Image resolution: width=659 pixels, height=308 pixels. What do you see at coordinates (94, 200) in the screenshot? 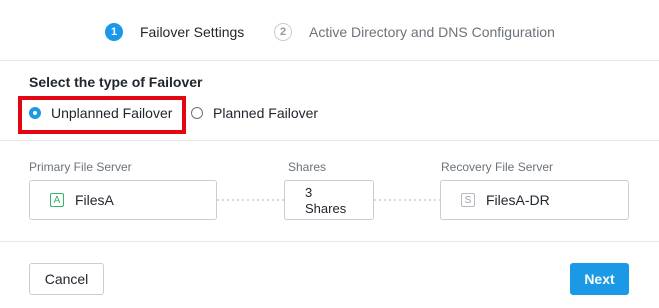
I see `primary-file-server-name: FilesA` at bounding box center [94, 200].